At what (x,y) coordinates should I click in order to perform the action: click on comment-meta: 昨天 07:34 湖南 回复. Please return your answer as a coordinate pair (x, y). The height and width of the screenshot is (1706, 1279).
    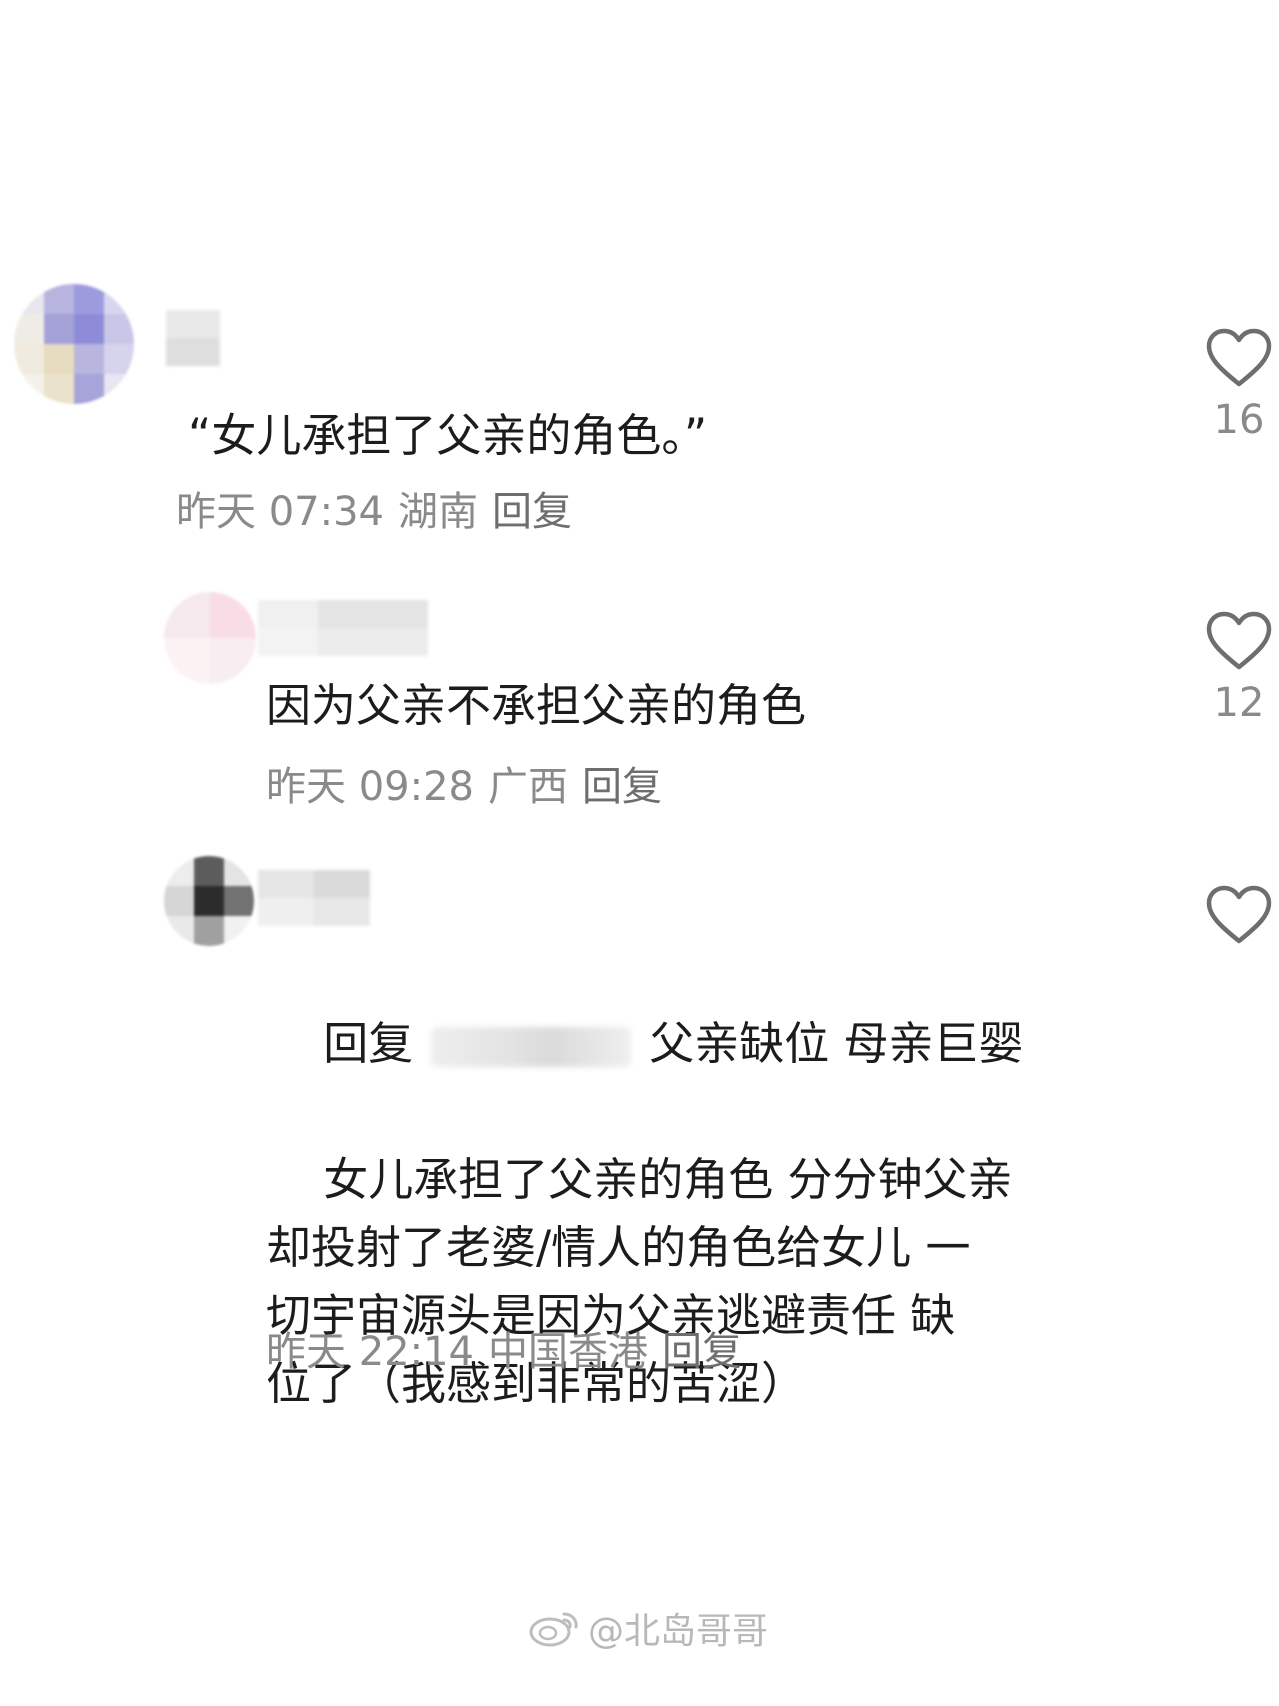
    Looking at the image, I should click on (381, 512).